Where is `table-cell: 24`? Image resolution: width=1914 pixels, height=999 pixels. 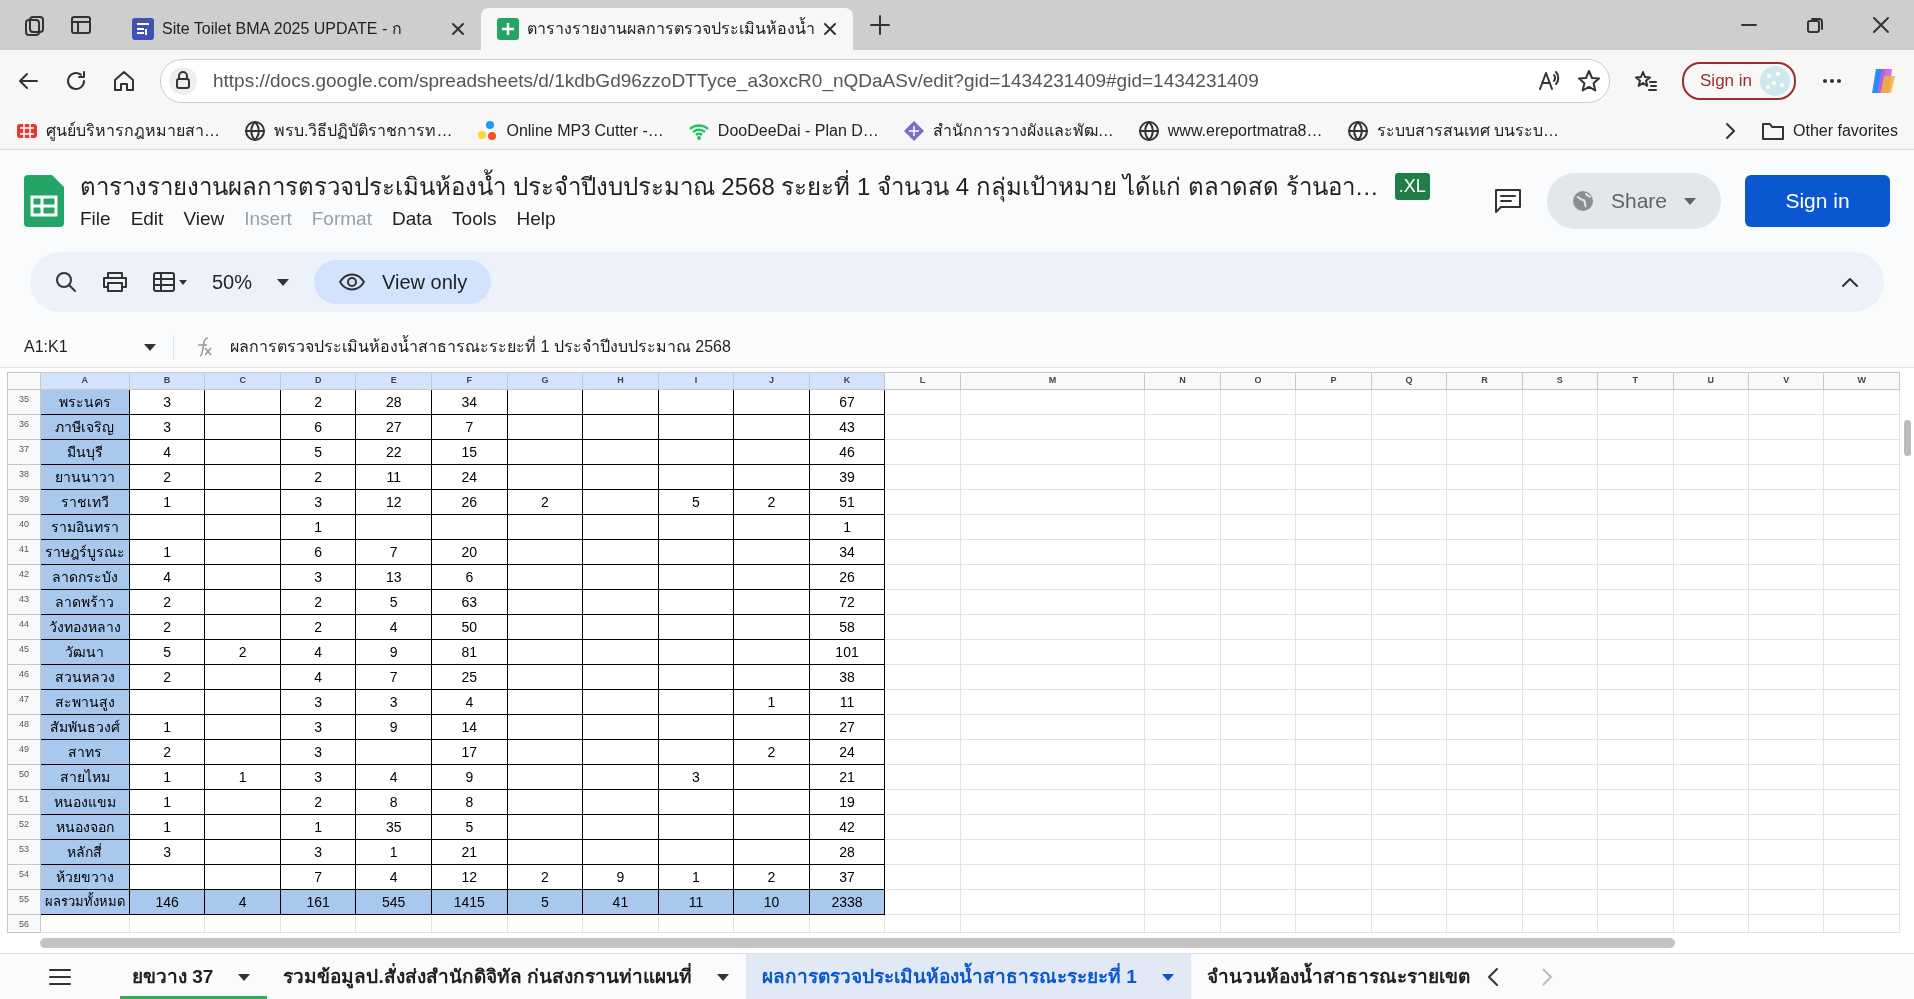 table-cell: 24 is located at coordinates (469, 476).